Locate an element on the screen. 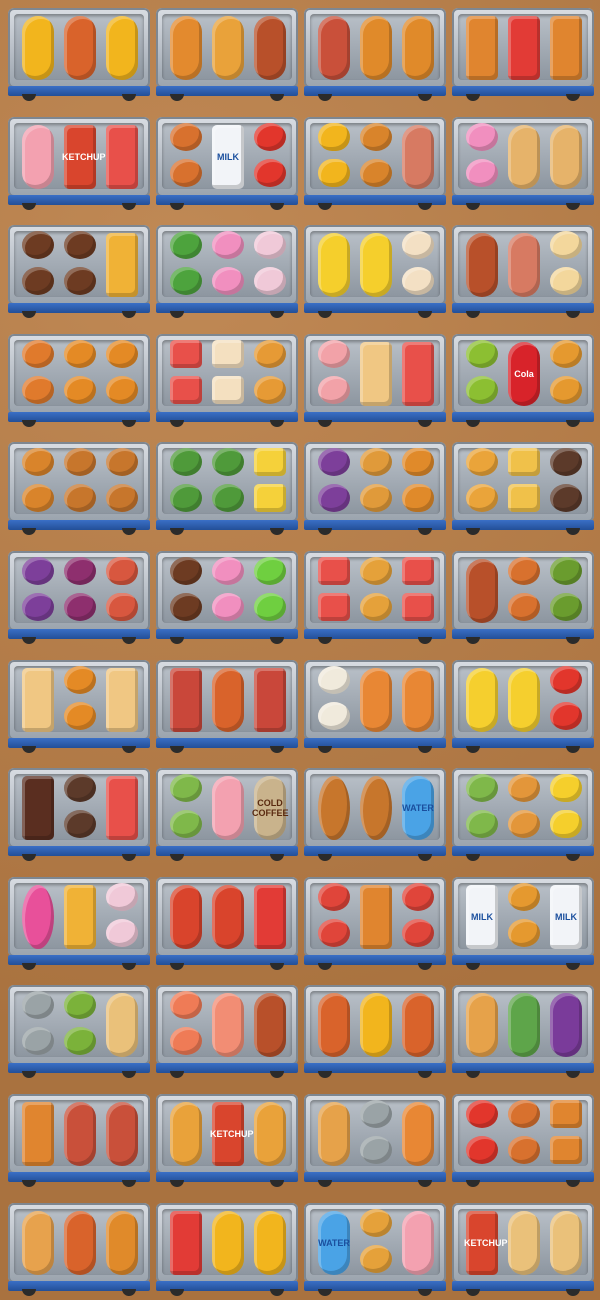 The height and width of the screenshot is (1300, 600). octopus-icon is located at coordinates (122, 607).